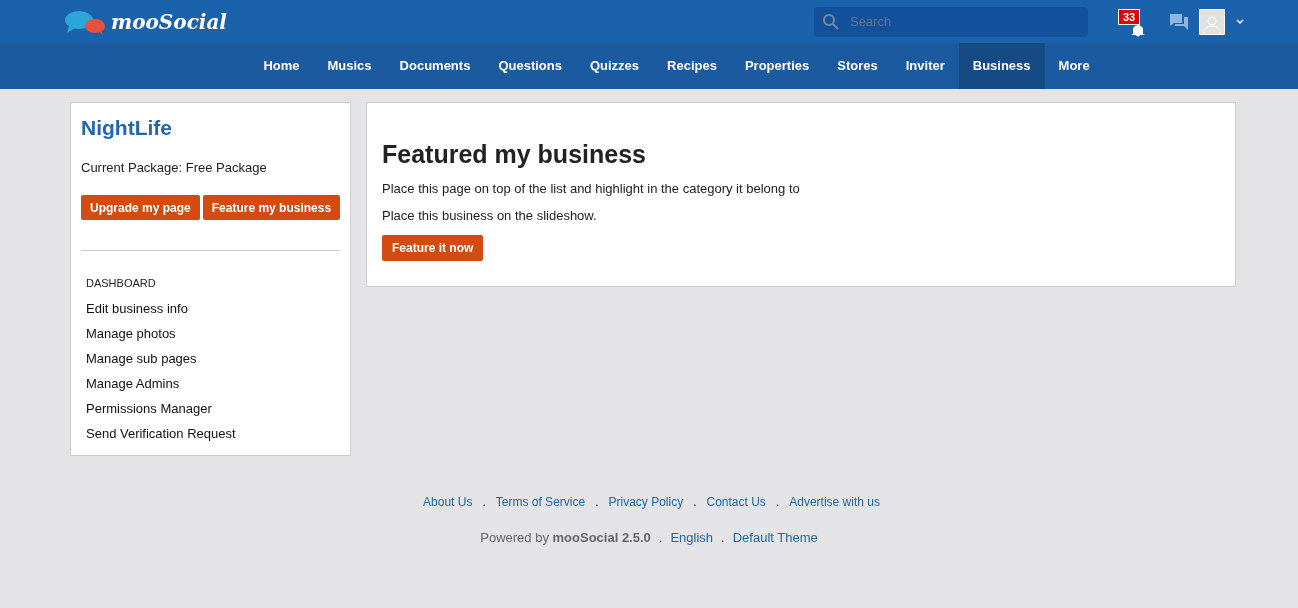 Image resolution: width=1298 pixels, height=608 pixels. I want to click on footer-link: English, so click(692, 537).